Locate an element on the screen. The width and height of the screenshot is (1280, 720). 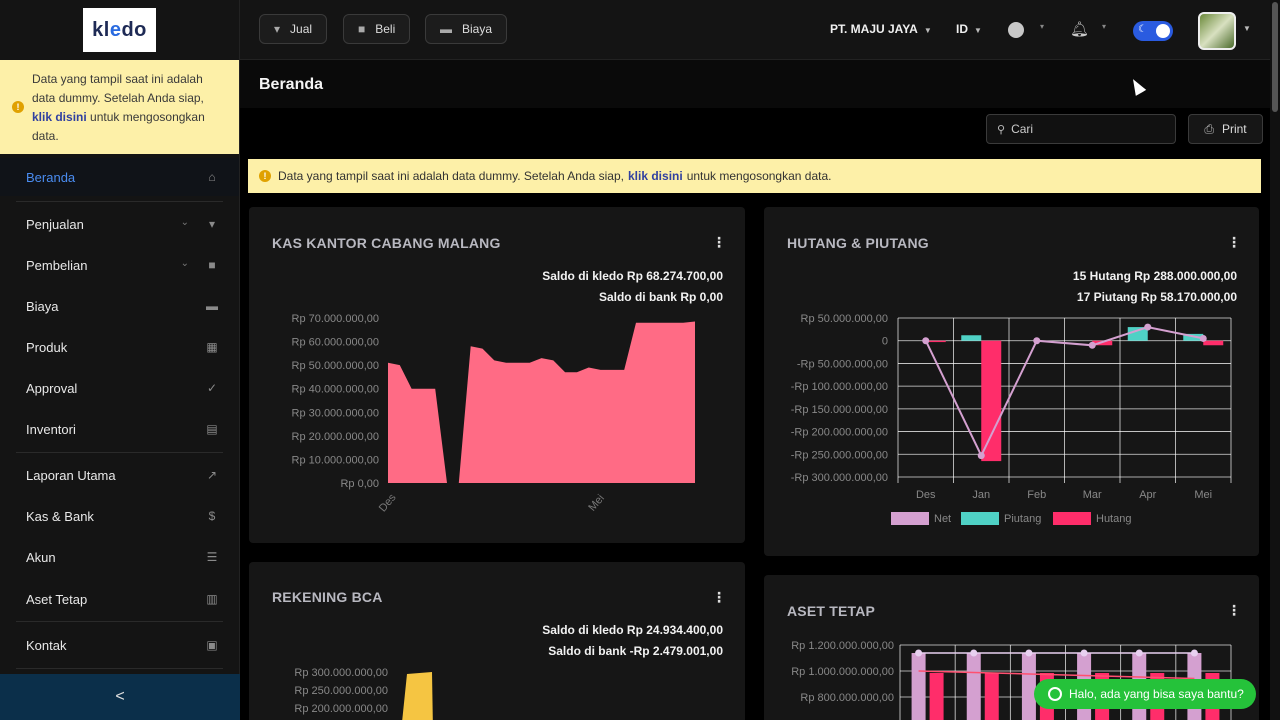
language-selector: ID ▼ is located at coordinates (969, 29).